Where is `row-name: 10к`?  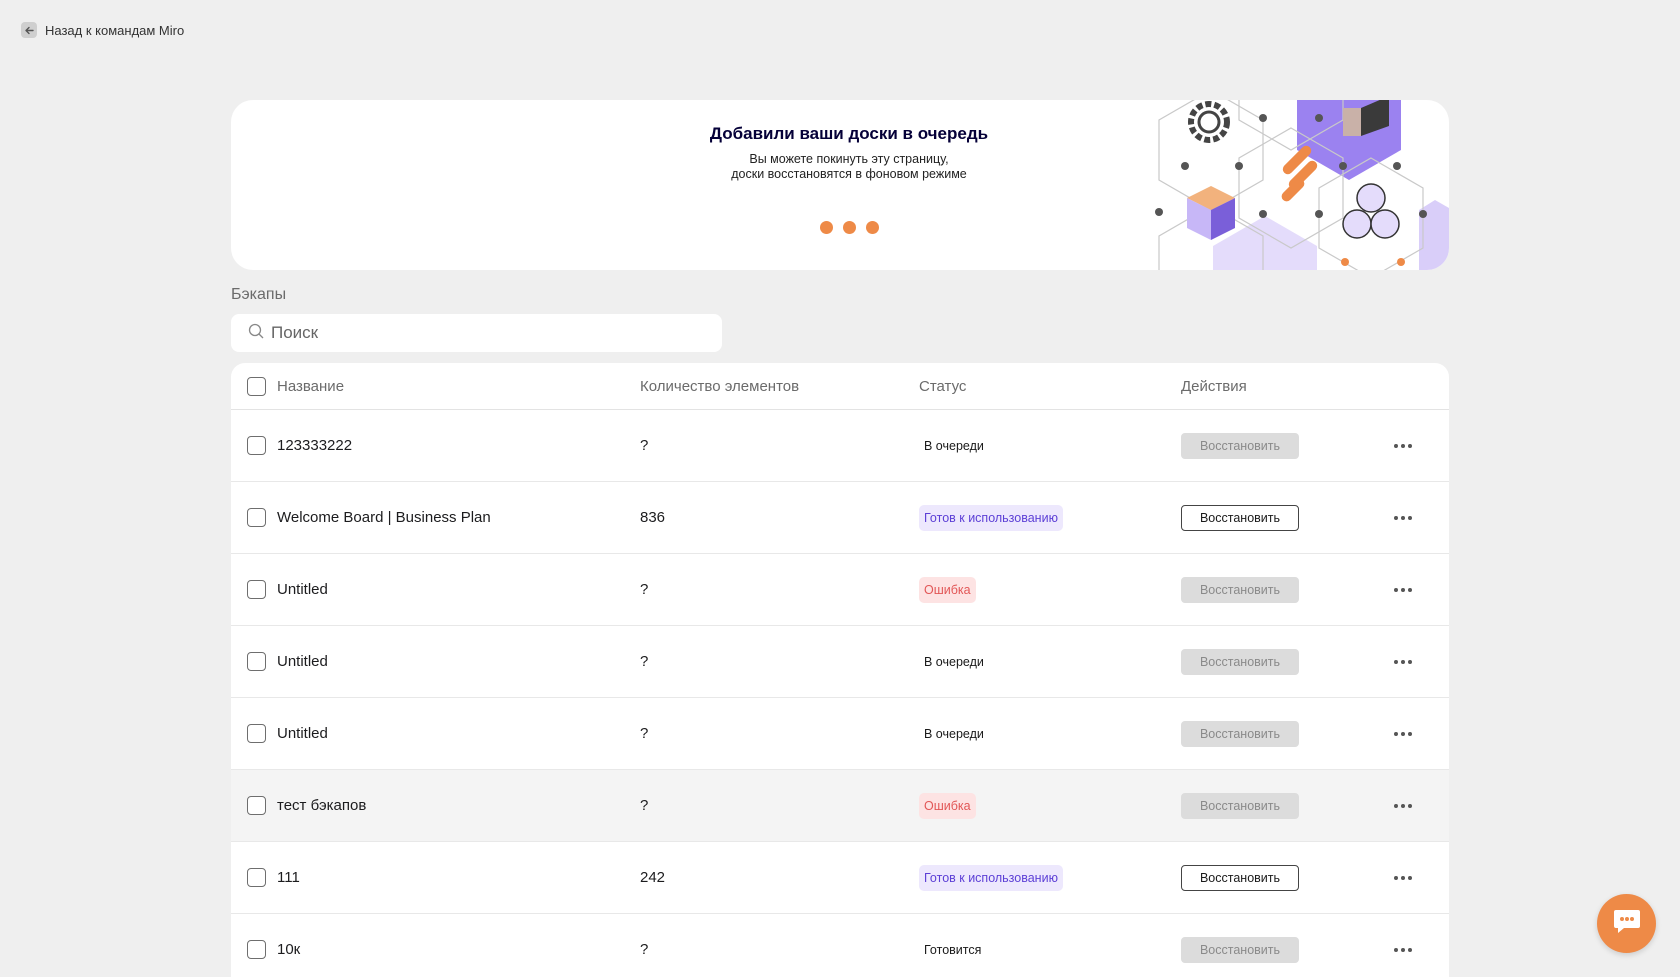 row-name: 10к is located at coordinates (289, 949).